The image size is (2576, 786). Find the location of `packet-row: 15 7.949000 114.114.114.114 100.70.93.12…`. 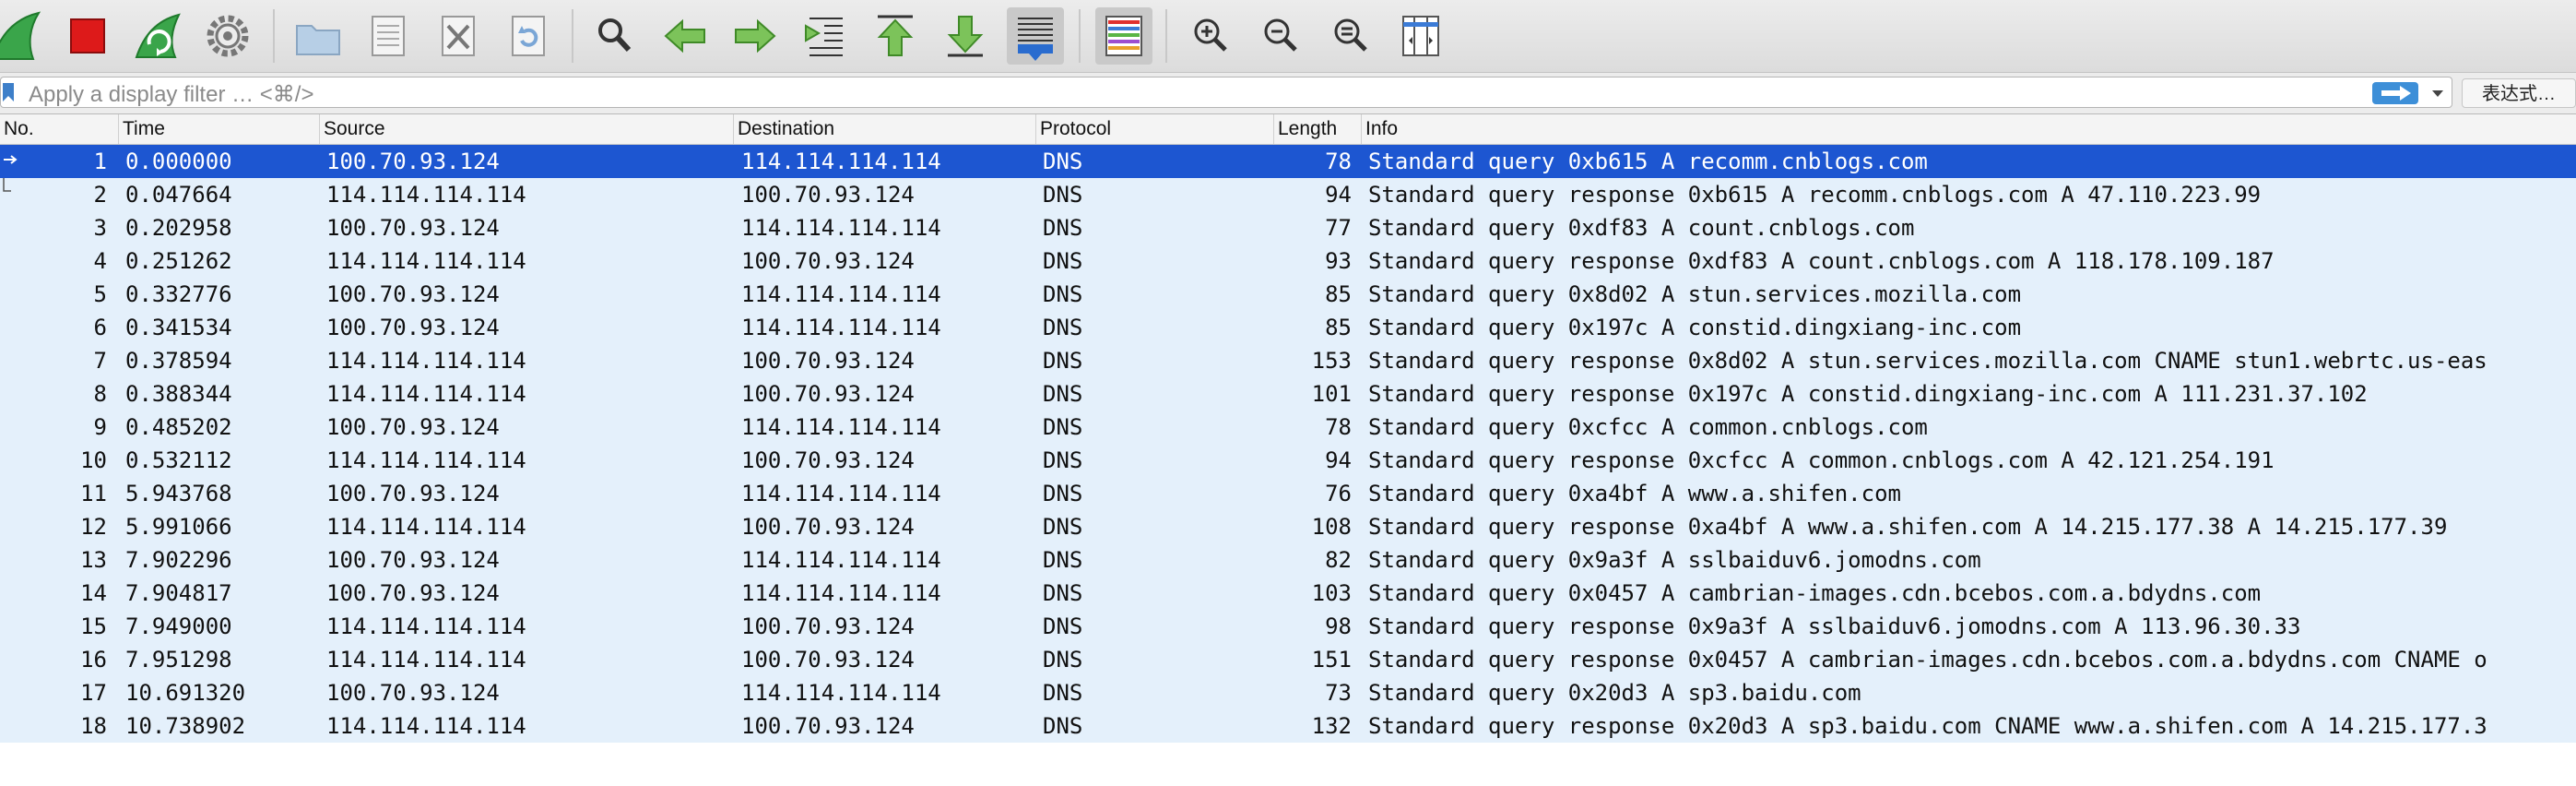

packet-row: 15 7.949000 114.114.114.114 100.70.93.12… is located at coordinates (1288, 626).